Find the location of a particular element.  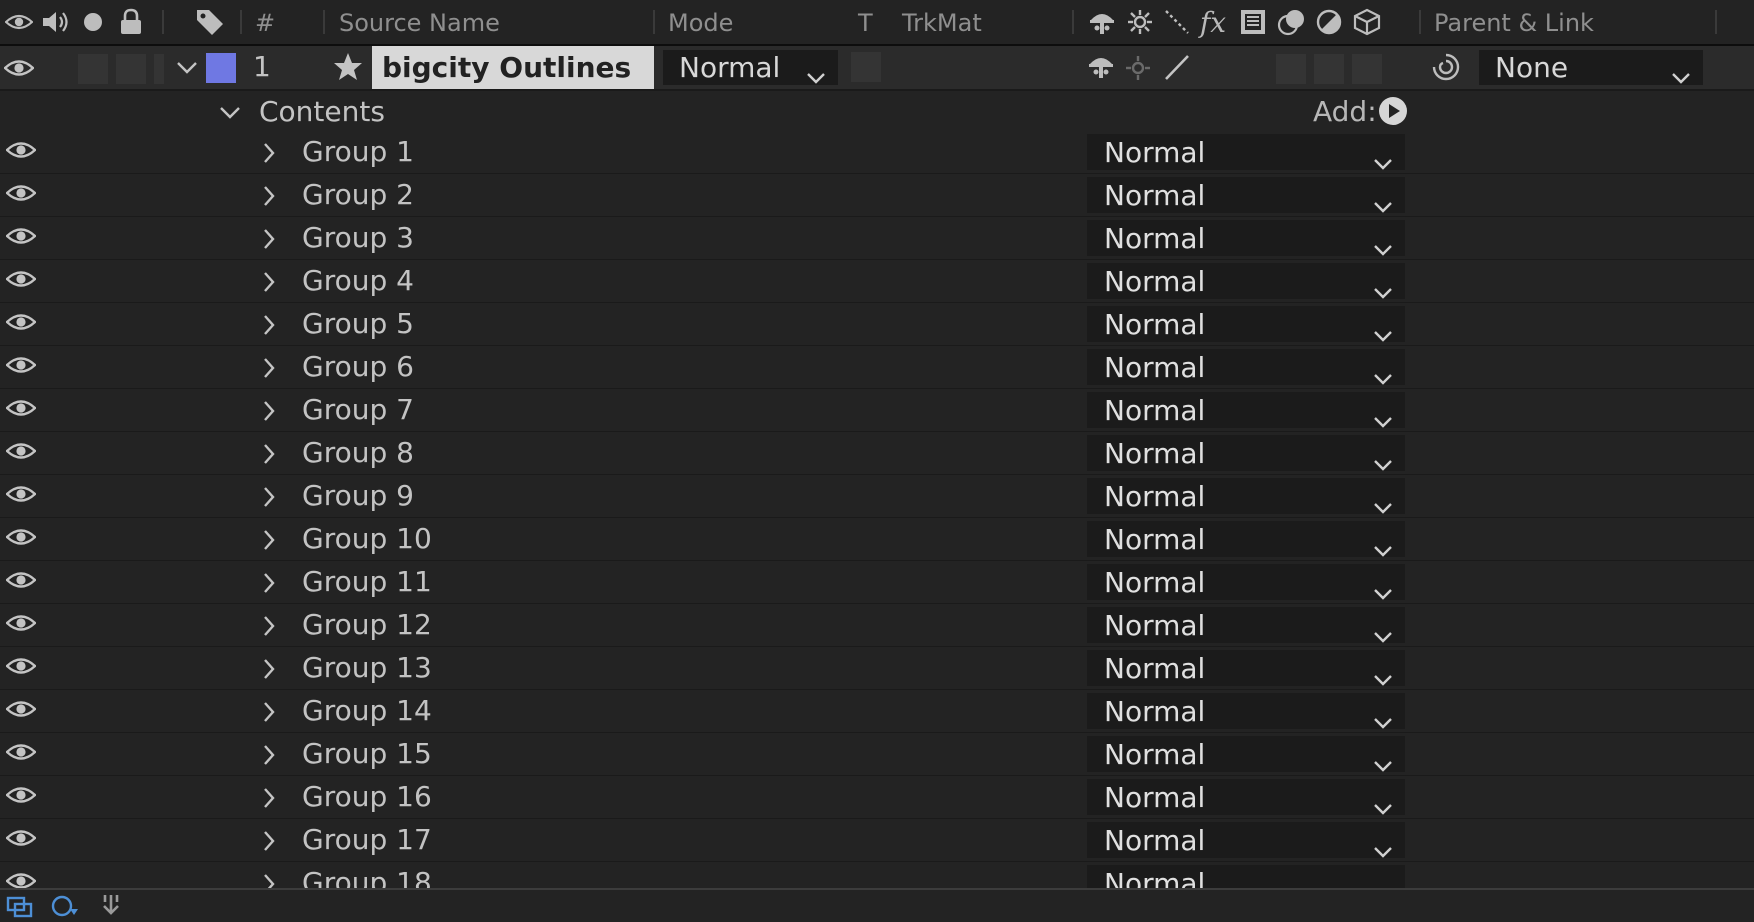

group-row-13: Group 13 Normal is located at coordinates (877, 669).